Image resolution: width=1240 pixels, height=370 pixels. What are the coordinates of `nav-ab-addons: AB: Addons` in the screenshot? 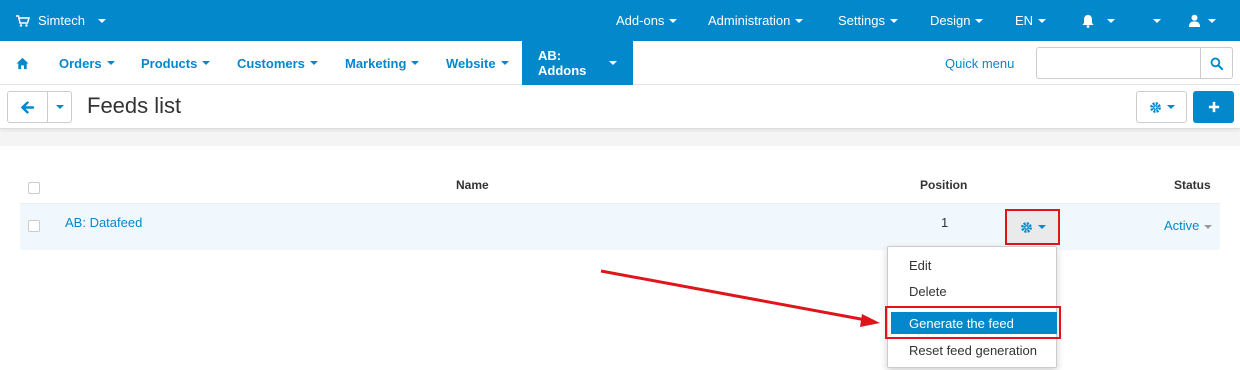 It's located at (577, 63).